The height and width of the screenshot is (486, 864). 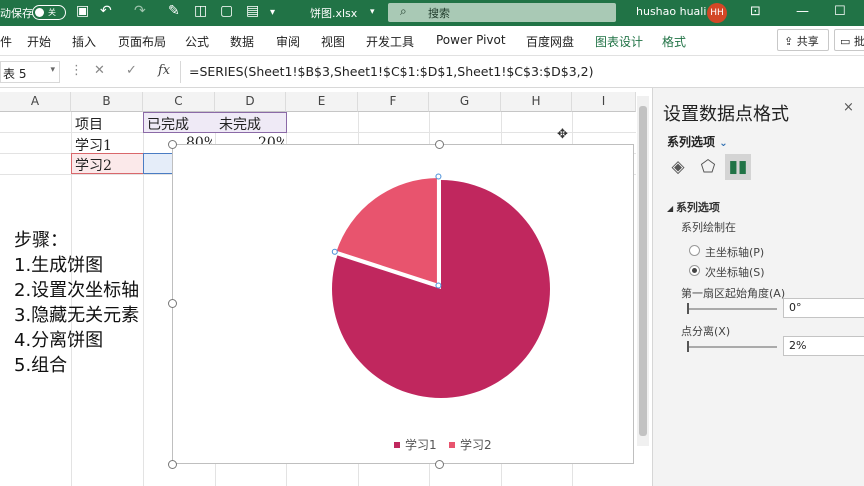 I want to click on series-options-dropdown: 系列选项 ⌄, so click(x=697, y=141).